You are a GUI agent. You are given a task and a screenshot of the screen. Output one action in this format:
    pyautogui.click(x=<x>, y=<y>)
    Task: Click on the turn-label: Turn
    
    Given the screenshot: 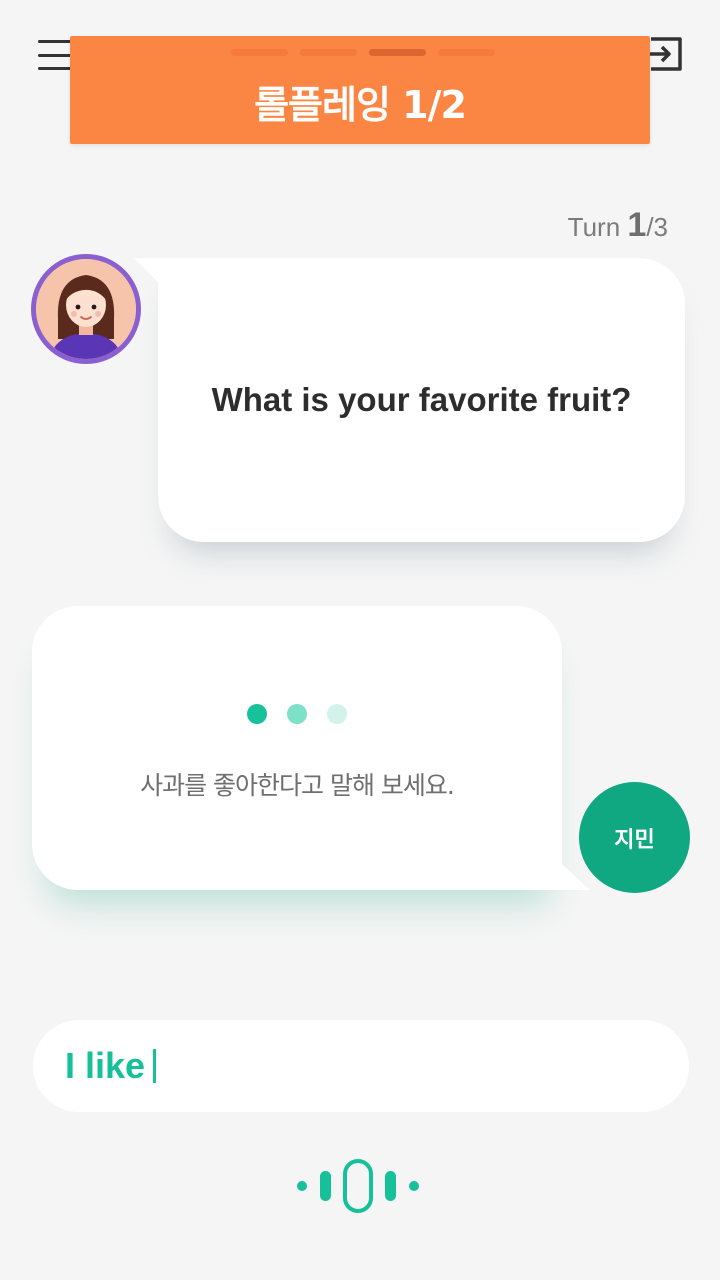 What is the action you would take?
    pyautogui.click(x=594, y=227)
    